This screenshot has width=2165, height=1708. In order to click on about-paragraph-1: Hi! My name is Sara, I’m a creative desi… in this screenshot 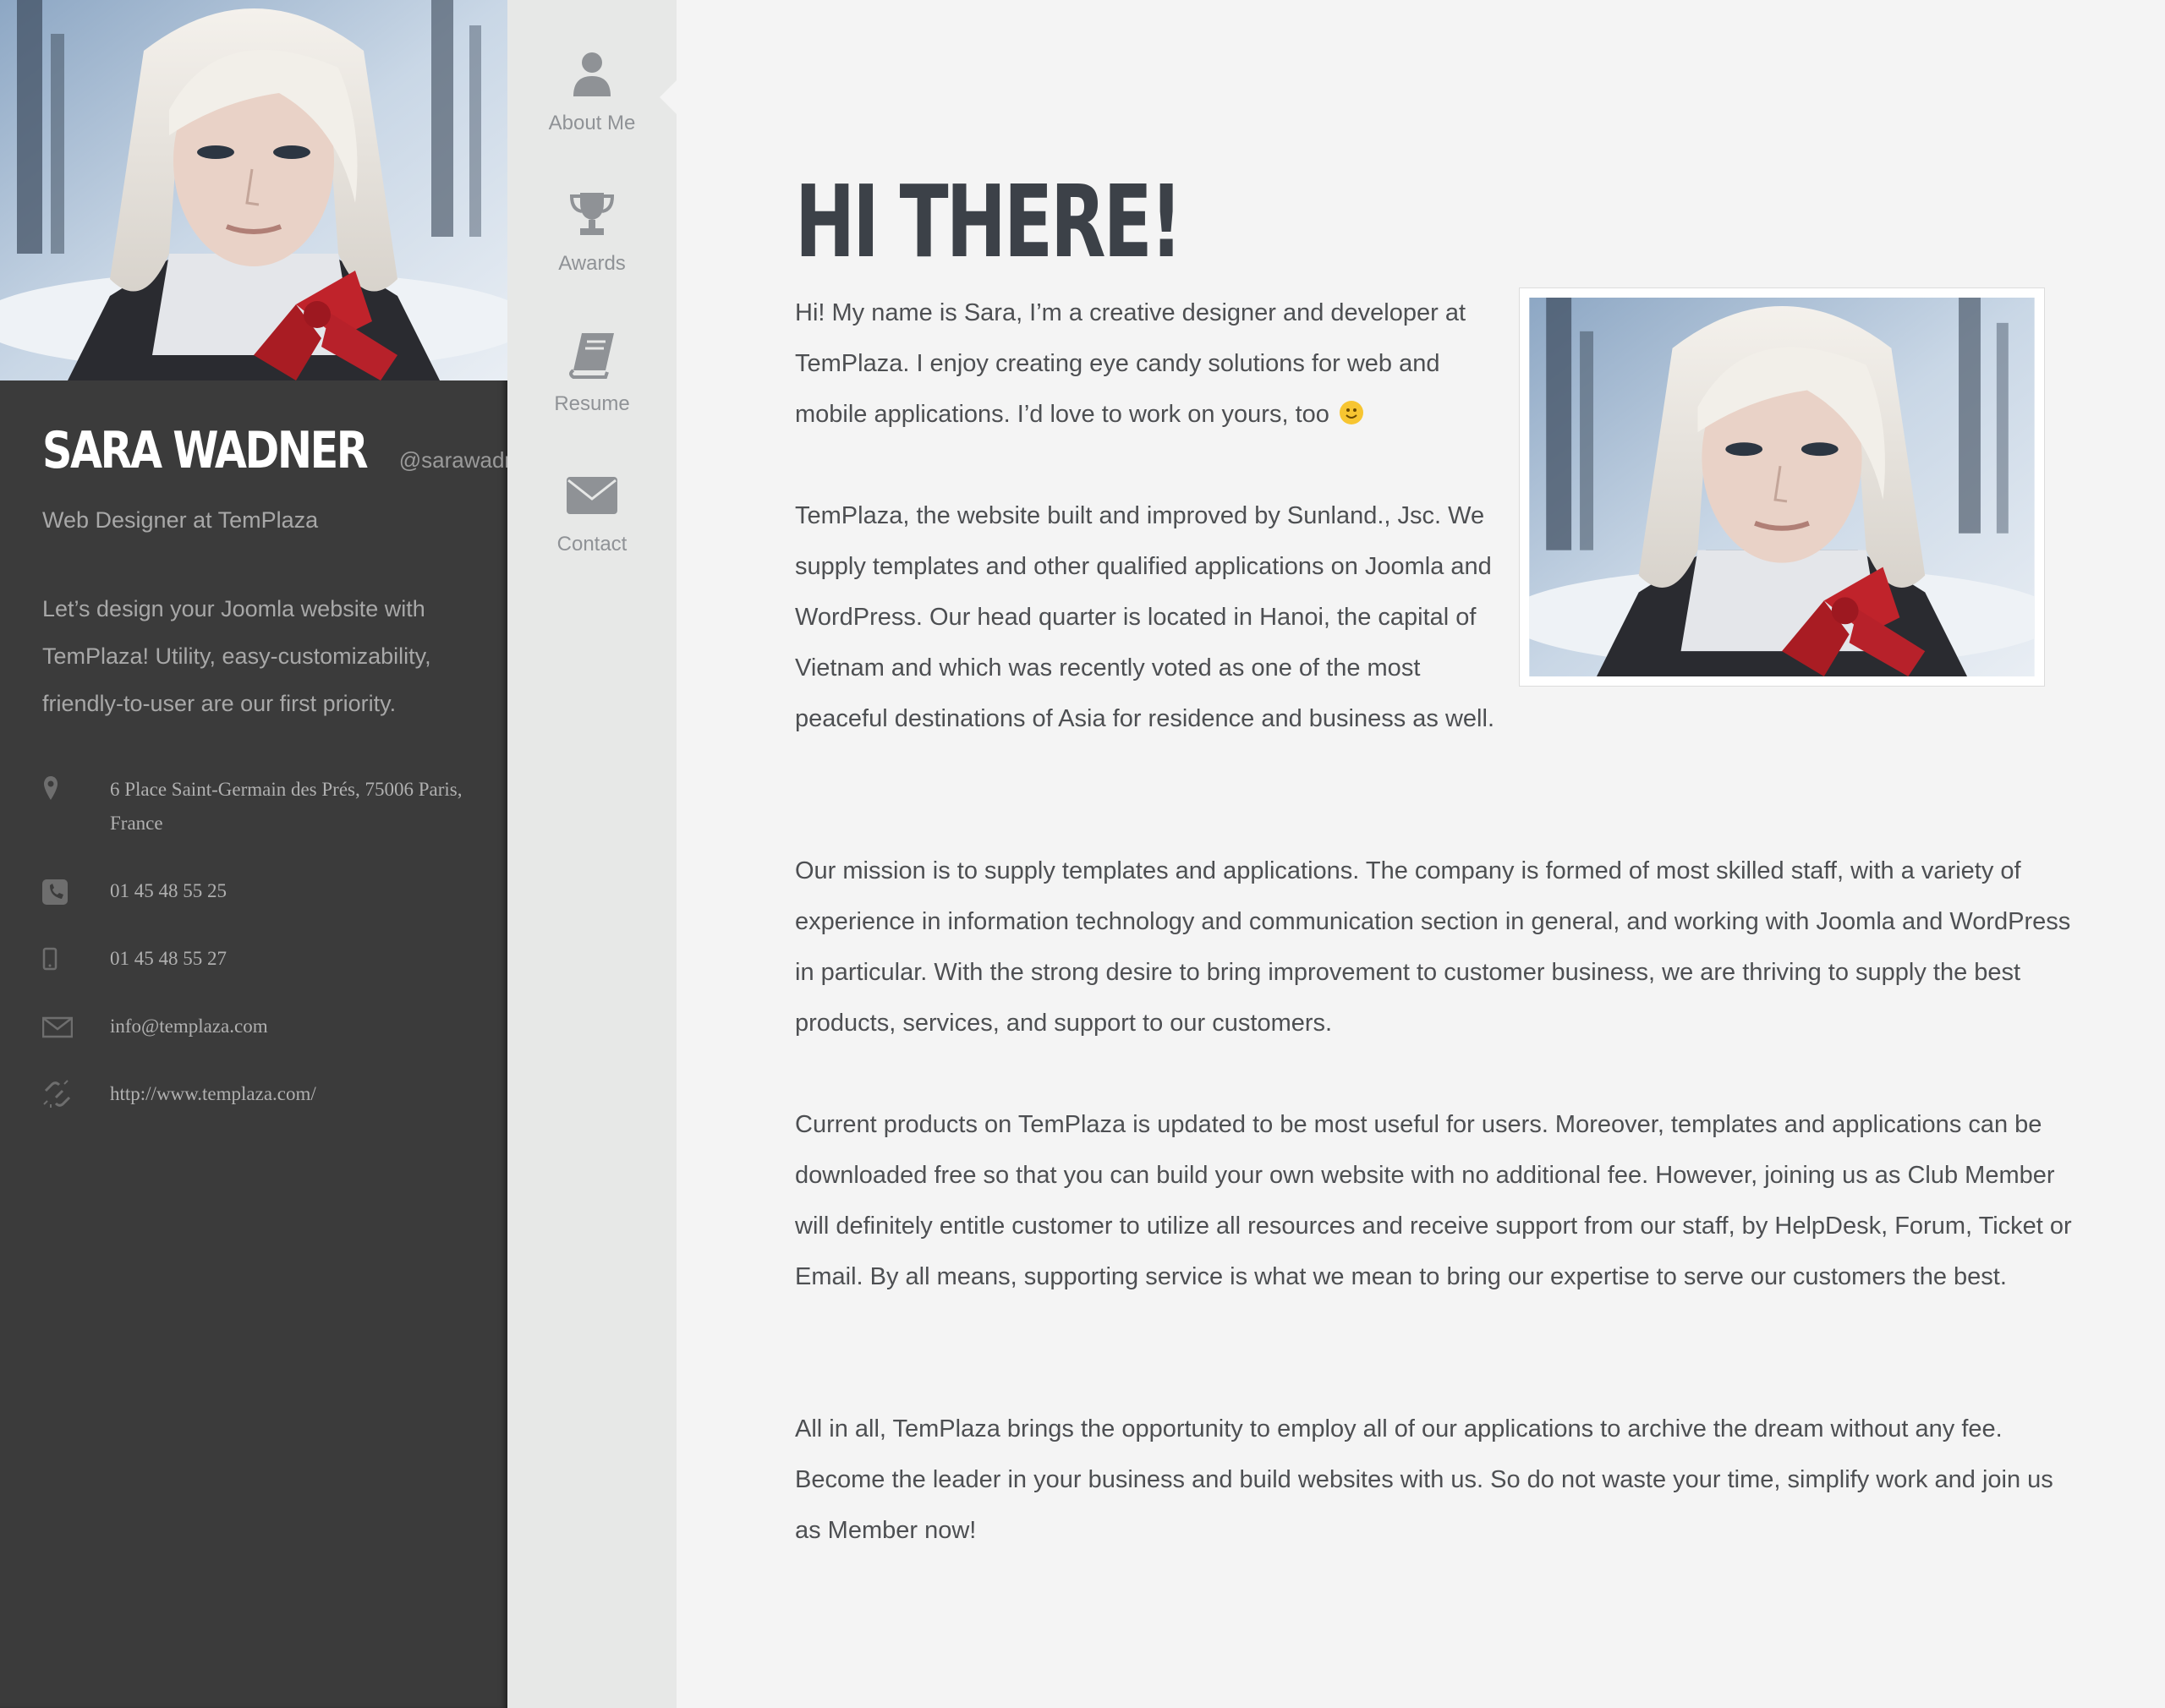, I will do `click(1146, 363)`.